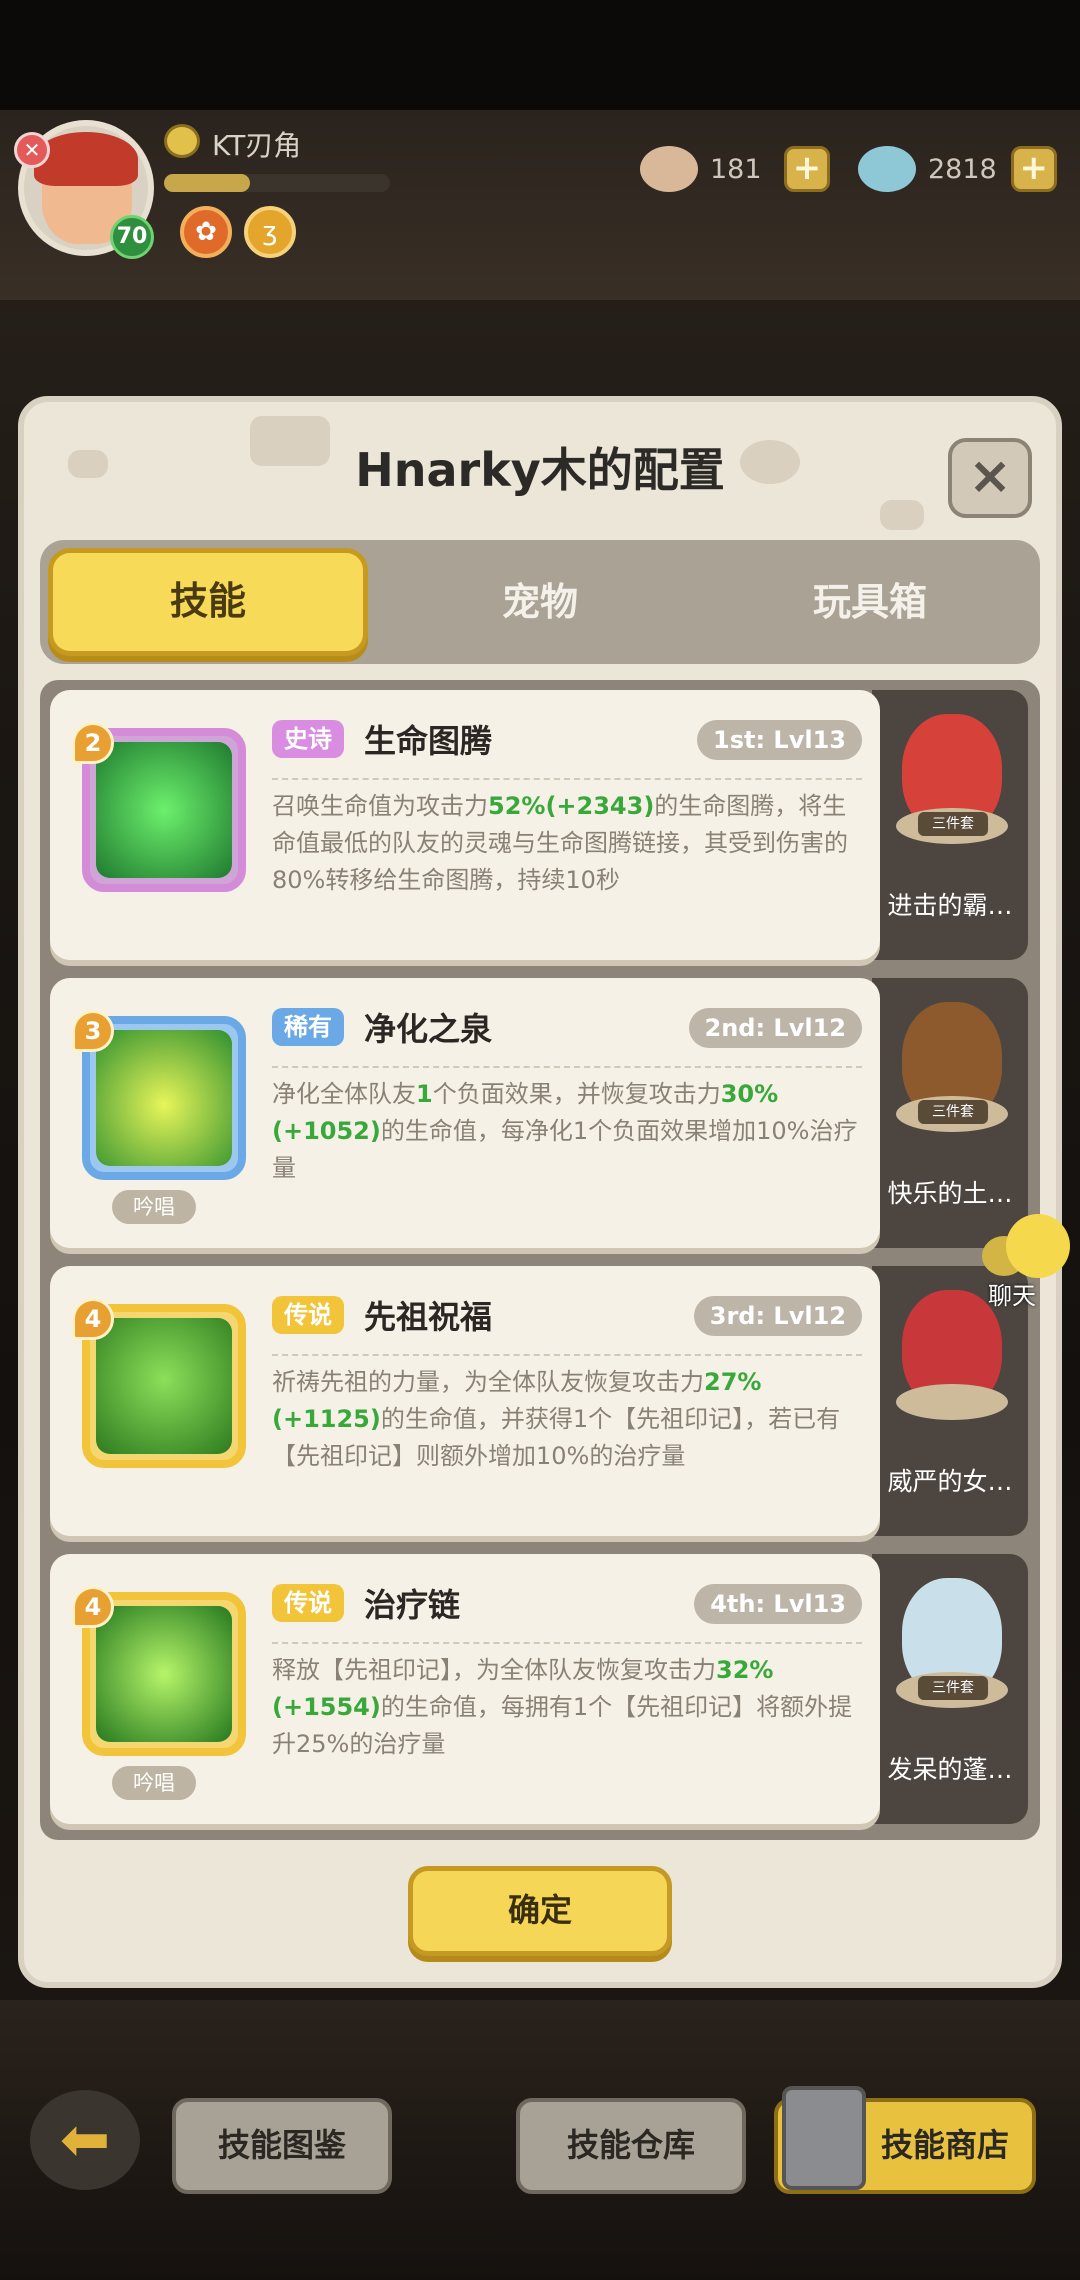  I want to click on skill-cost-badge: 2, so click(93, 743).